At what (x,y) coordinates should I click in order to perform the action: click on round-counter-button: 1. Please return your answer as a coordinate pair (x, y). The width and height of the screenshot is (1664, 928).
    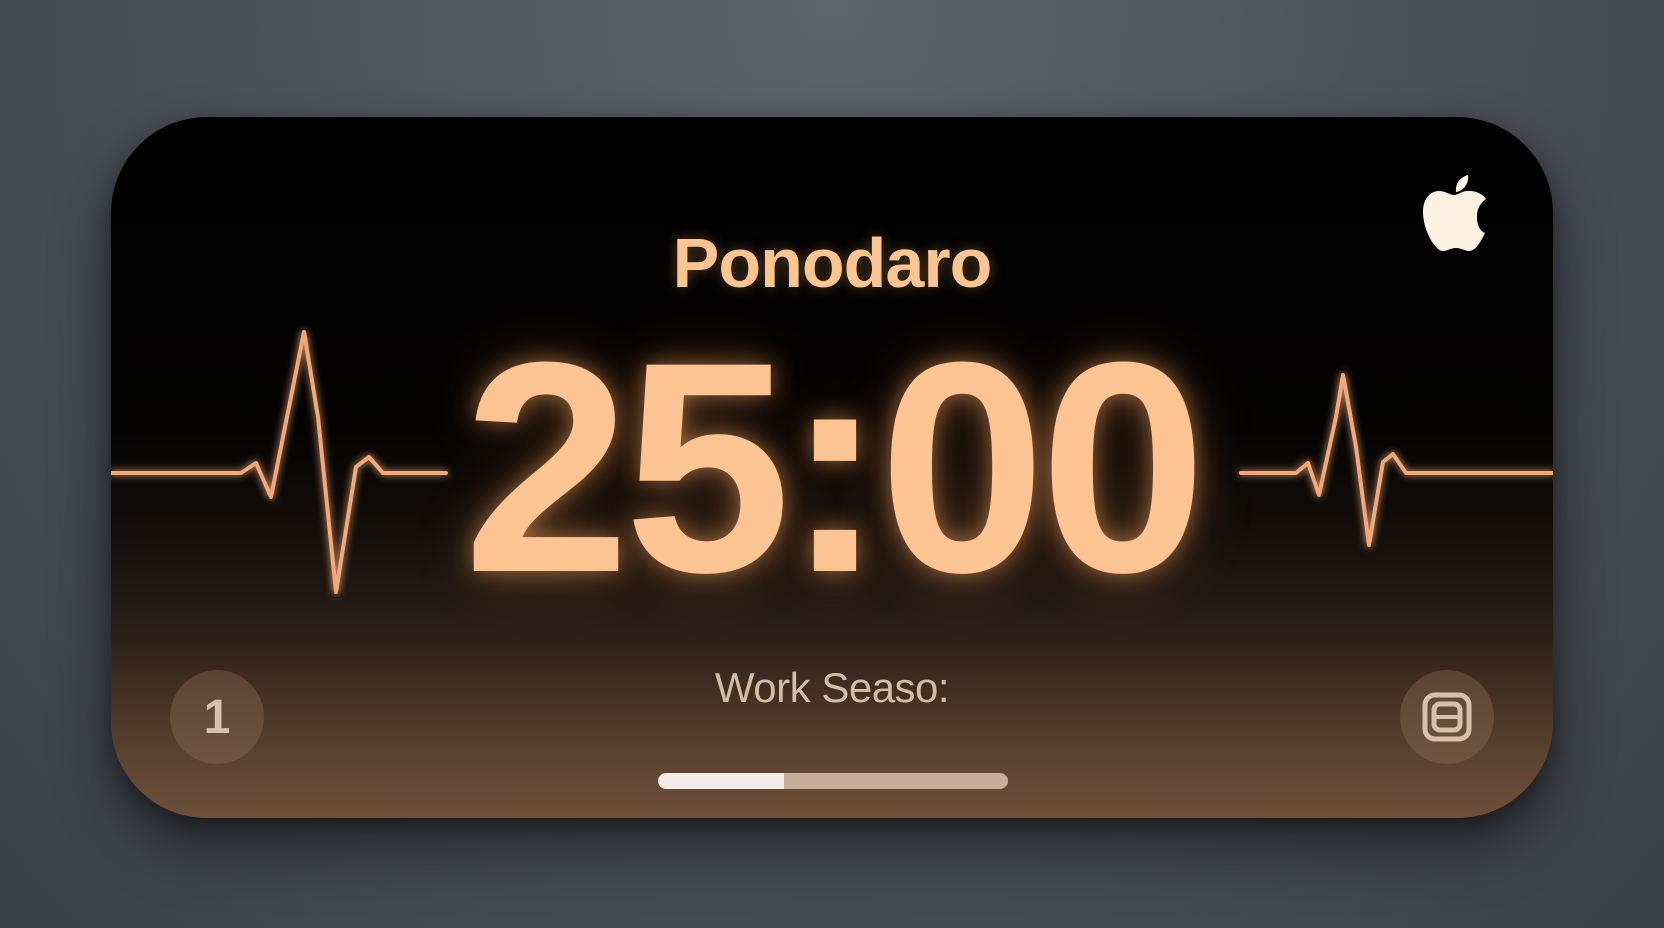
    Looking at the image, I should click on (217, 717).